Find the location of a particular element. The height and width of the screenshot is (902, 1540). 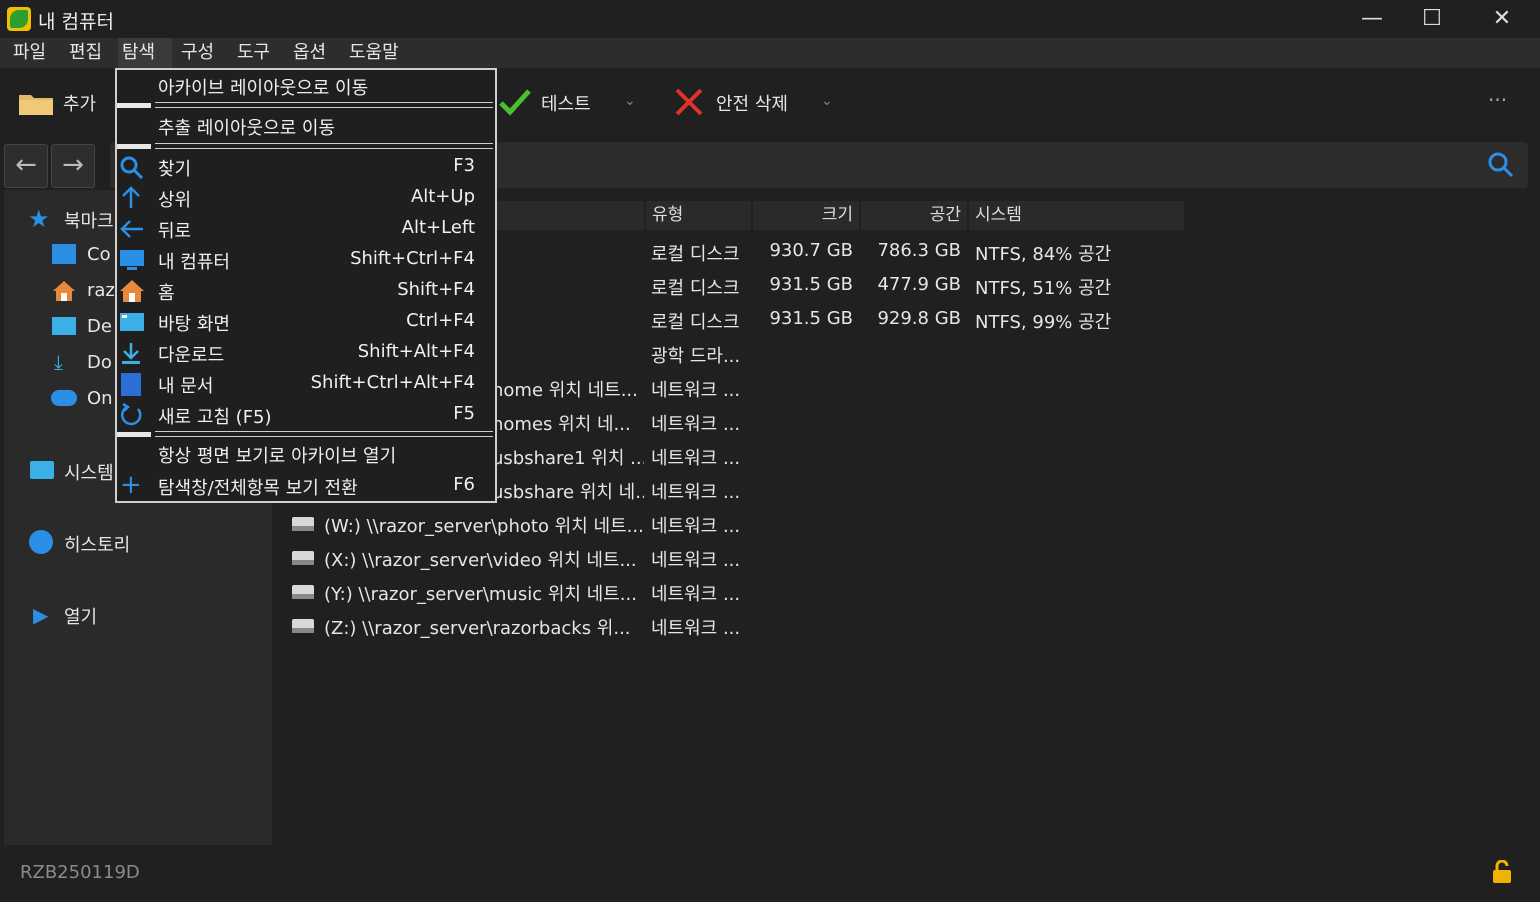

add-button is located at coordinates (36, 103).